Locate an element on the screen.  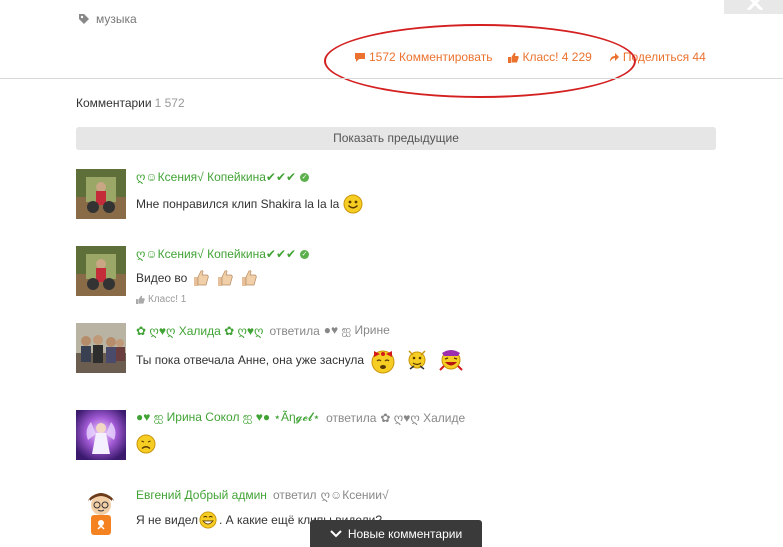
sleepy-bow-emoji-icon is located at coordinates (383, 362).